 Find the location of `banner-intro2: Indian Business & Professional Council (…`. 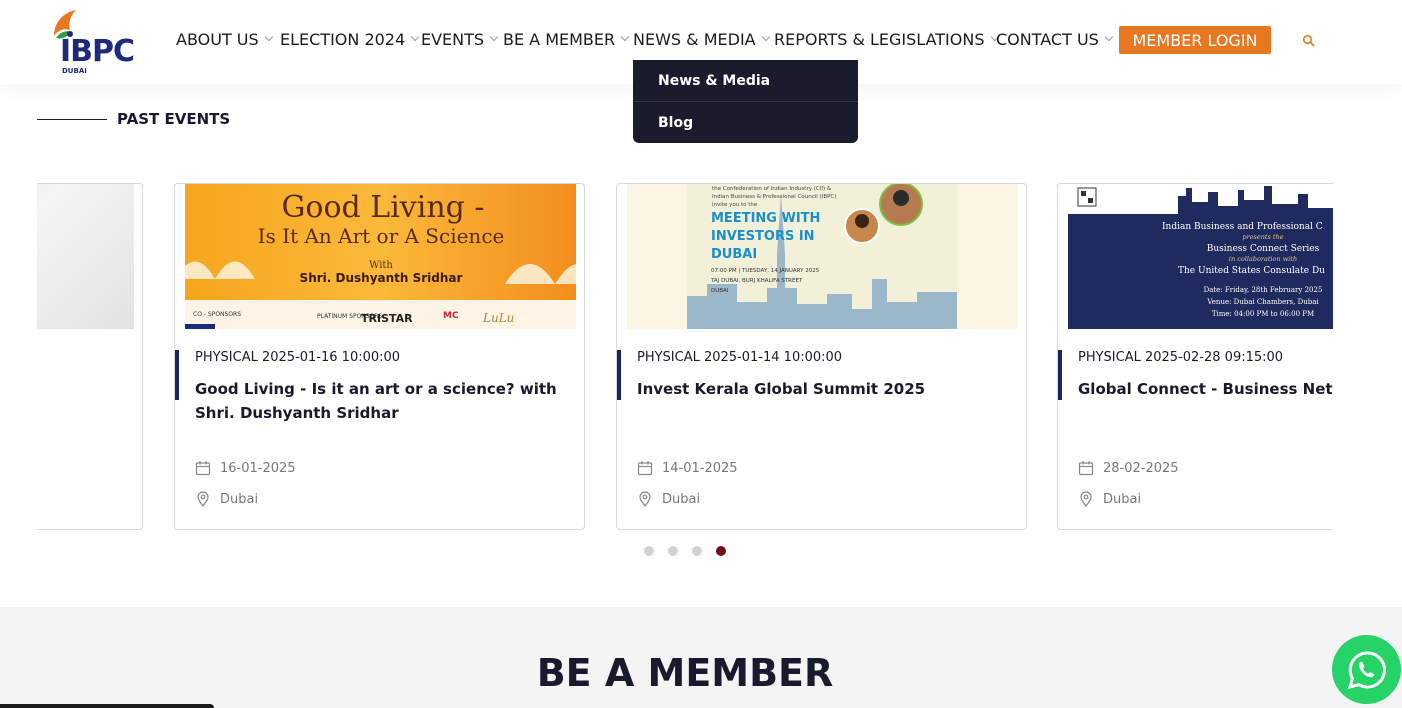

banner-intro2: Indian Business & Professional Council (… is located at coordinates (774, 197).